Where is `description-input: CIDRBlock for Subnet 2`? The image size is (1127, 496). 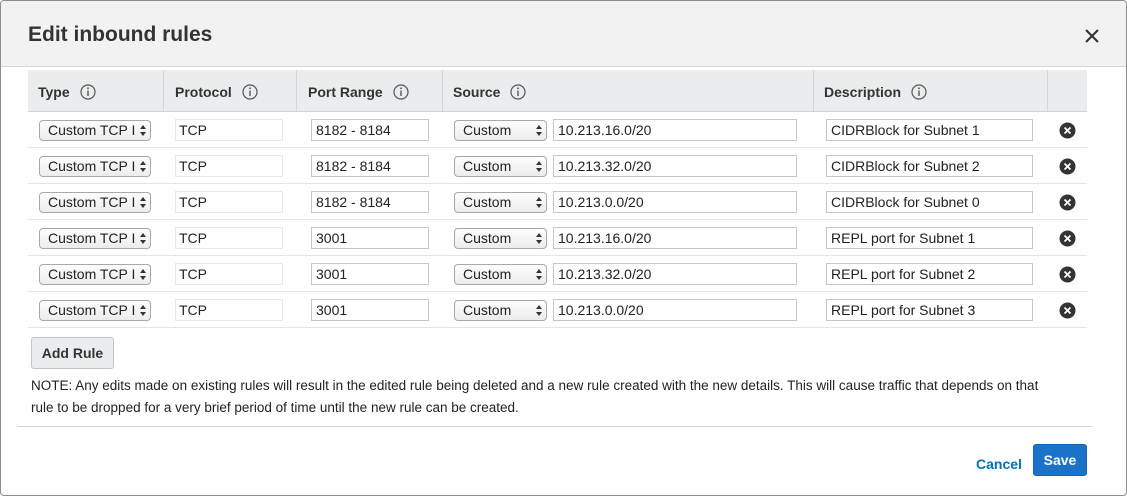 description-input: CIDRBlock for Subnet 2 is located at coordinates (929, 166).